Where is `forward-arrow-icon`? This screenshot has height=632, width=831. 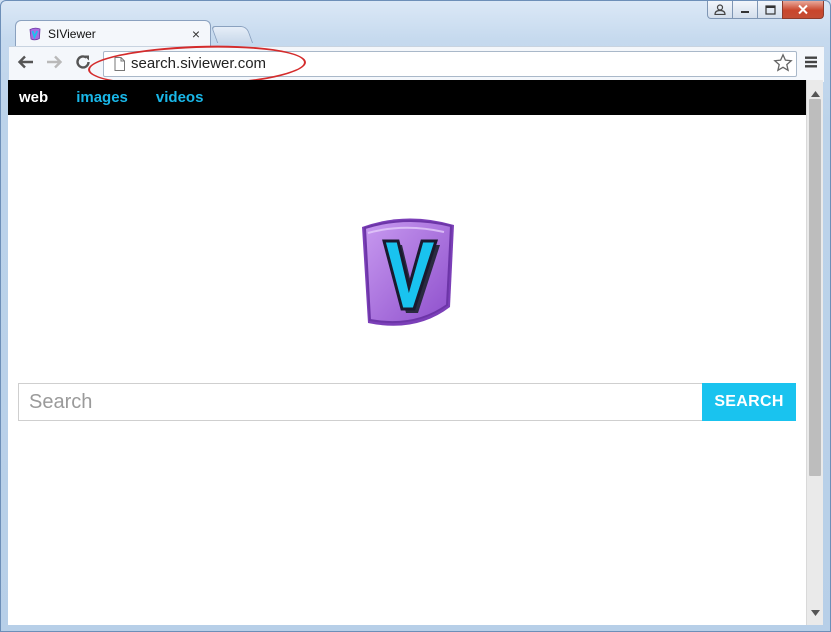 forward-arrow-icon is located at coordinates (54, 64).